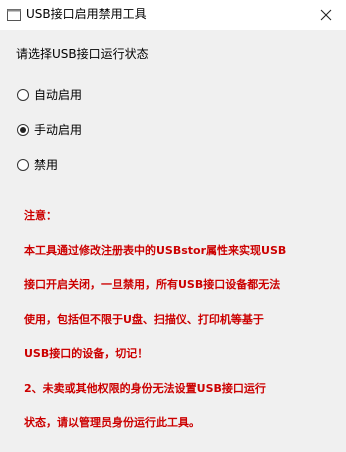 The width and height of the screenshot is (346, 452). What do you see at coordinates (58, 95) in the screenshot?
I see `radio-label-auto-enable: 自动启用` at bounding box center [58, 95].